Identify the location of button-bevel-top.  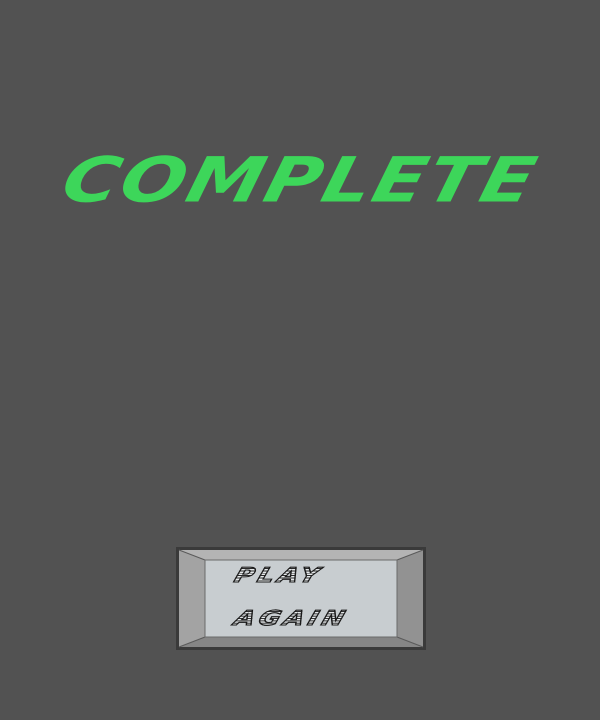
(301, 555).